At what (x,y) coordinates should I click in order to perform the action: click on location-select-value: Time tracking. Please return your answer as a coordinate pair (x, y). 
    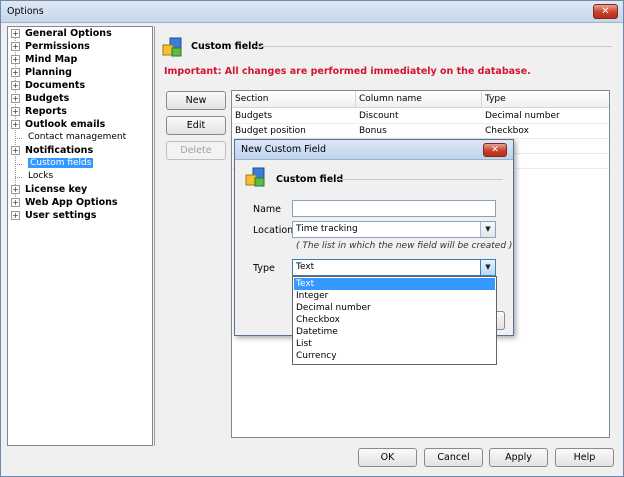
    Looking at the image, I should click on (327, 229).